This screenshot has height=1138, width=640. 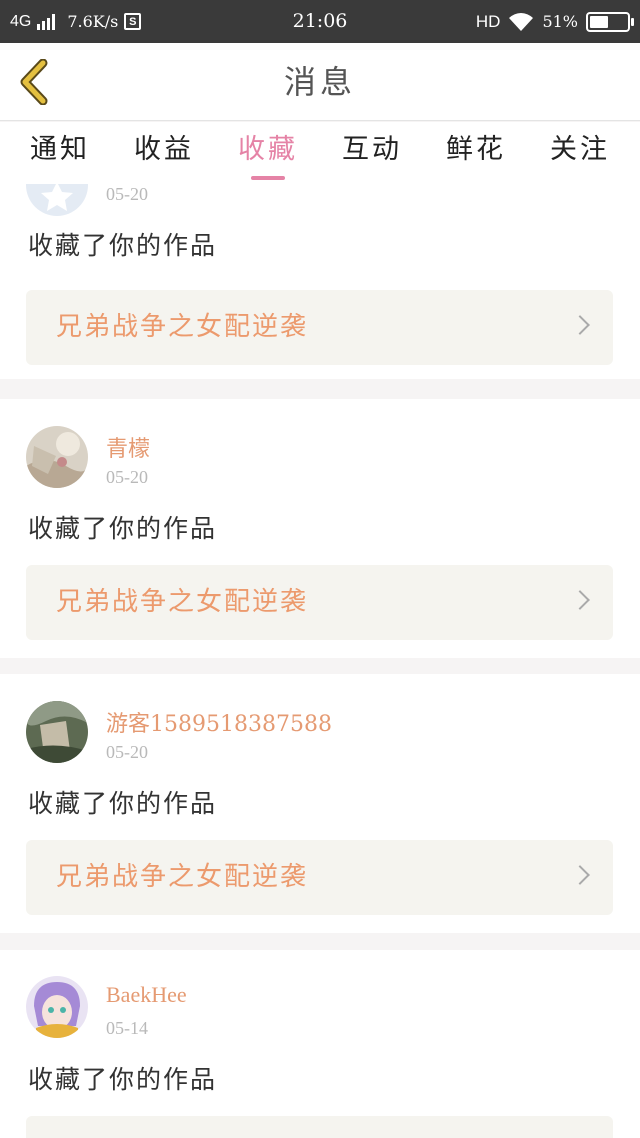 I want to click on tab-bar: 通知 收益 收藏 互动 鲜花 关注, so click(x=320, y=153).